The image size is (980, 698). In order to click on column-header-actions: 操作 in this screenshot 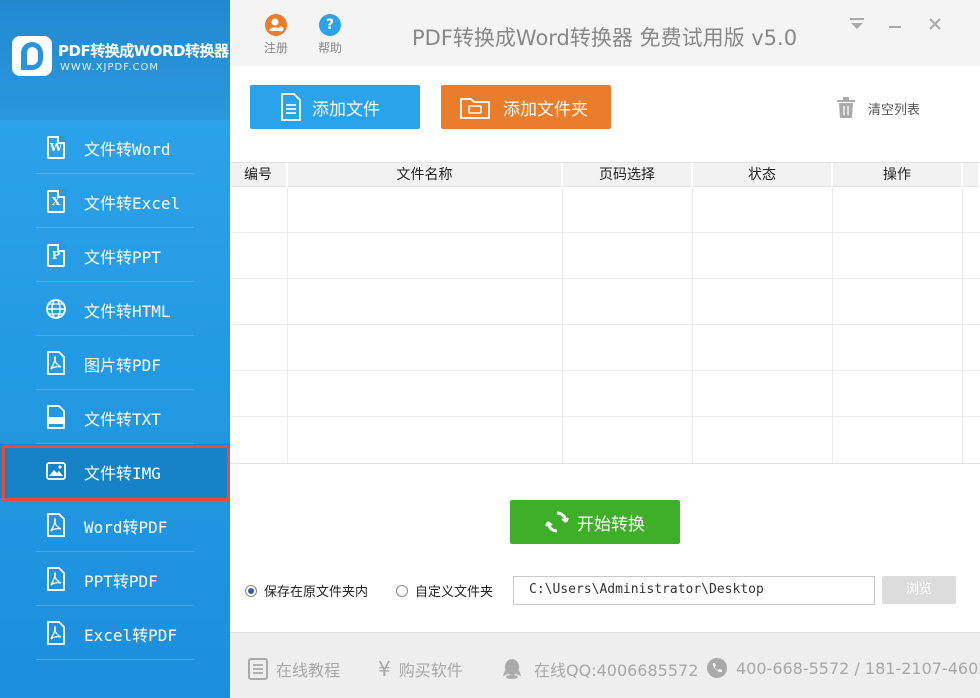, I will do `click(898, 175)`.